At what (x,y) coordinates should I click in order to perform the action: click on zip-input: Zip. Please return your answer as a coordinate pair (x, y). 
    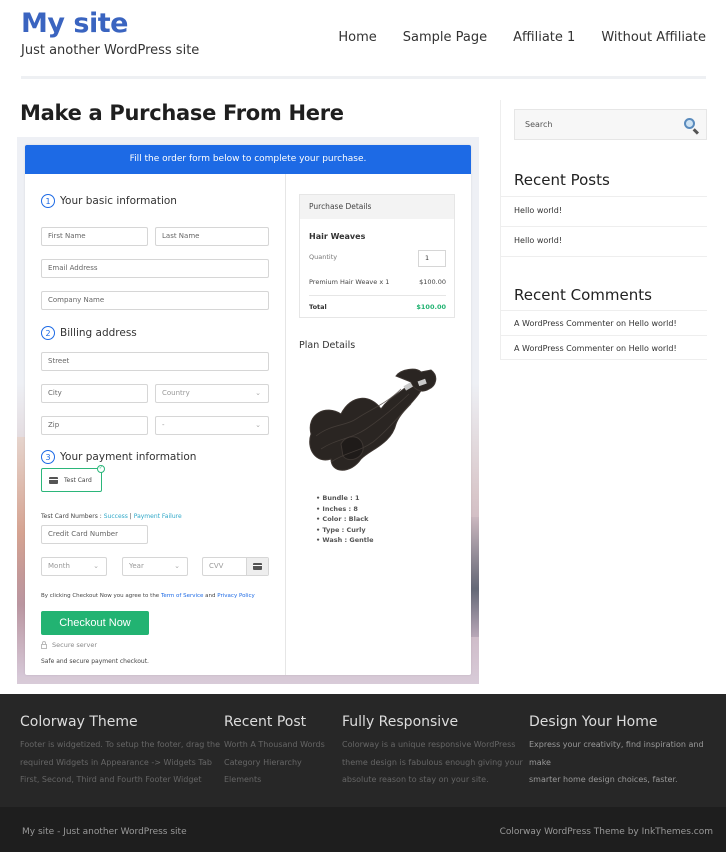
    Looking at the image, I should click on (94, 425).